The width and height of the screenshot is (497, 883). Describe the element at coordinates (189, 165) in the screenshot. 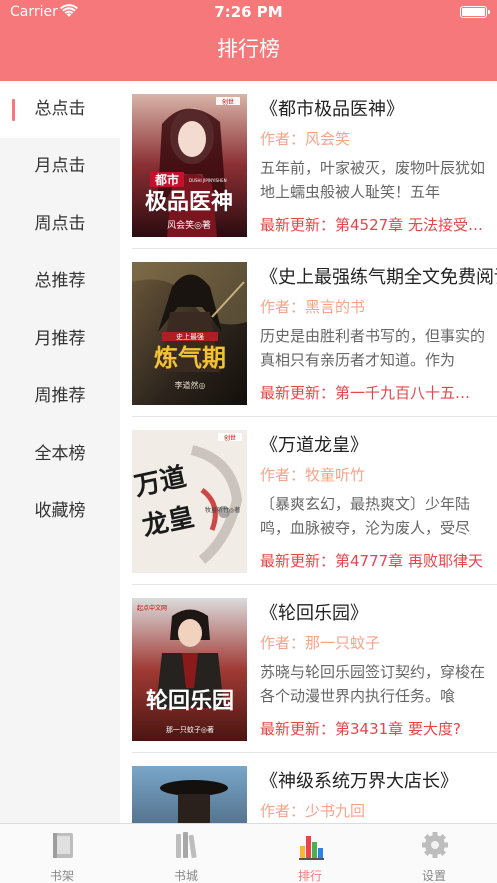

I see `book-cover: 创世 都市 DUSHI JIPINYISHEN 极品医神 风会笑◎著` at that location.